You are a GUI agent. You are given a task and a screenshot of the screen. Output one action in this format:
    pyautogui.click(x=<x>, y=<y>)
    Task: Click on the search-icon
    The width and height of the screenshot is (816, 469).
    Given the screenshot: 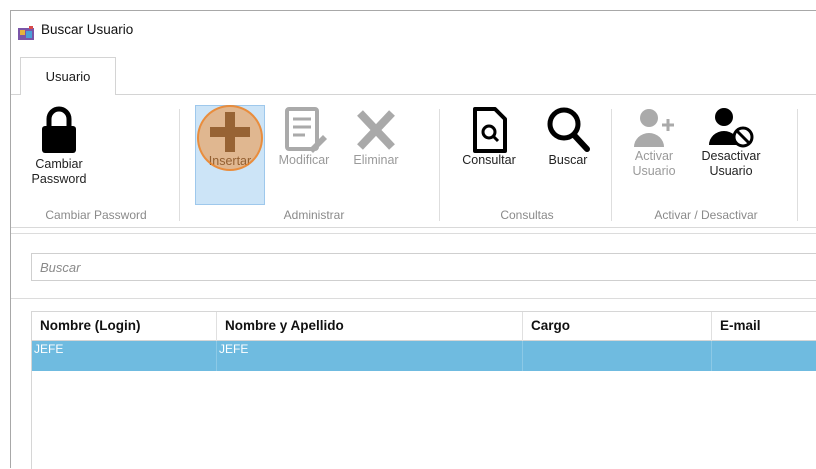 What is the action you would take?
    pyautogui.click(x=568, y=129)
    